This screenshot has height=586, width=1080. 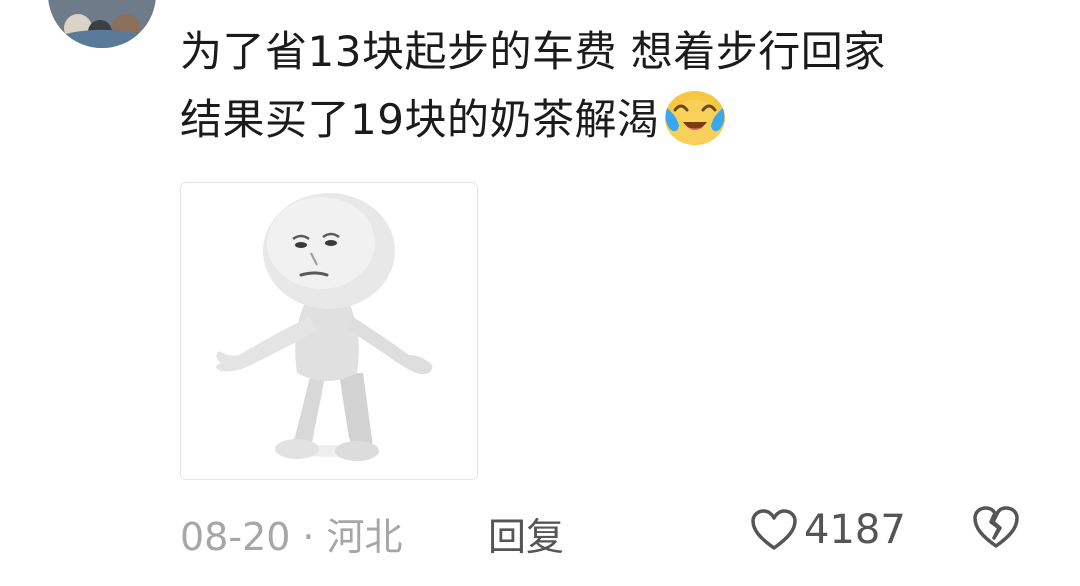 What do you see at coordinates (291, 533) in the screenshot?
I see `comment-meta: 08-20 · 河北` at bounding box center [291, 533].